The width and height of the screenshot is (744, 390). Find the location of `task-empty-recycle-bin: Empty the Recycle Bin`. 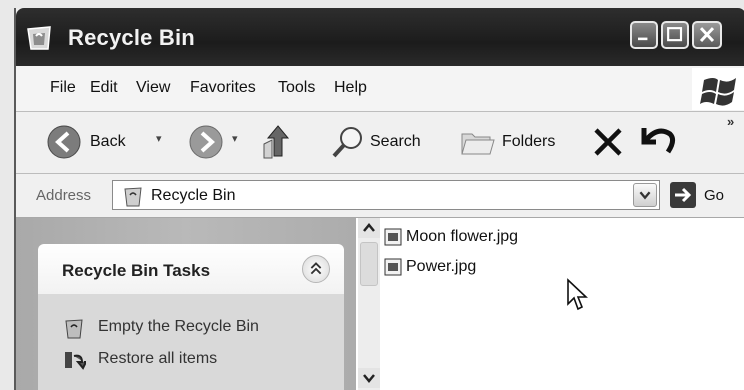

task-empty-recycle-bin: Empty the Recycle Bin is located at coordinates (197, 328).